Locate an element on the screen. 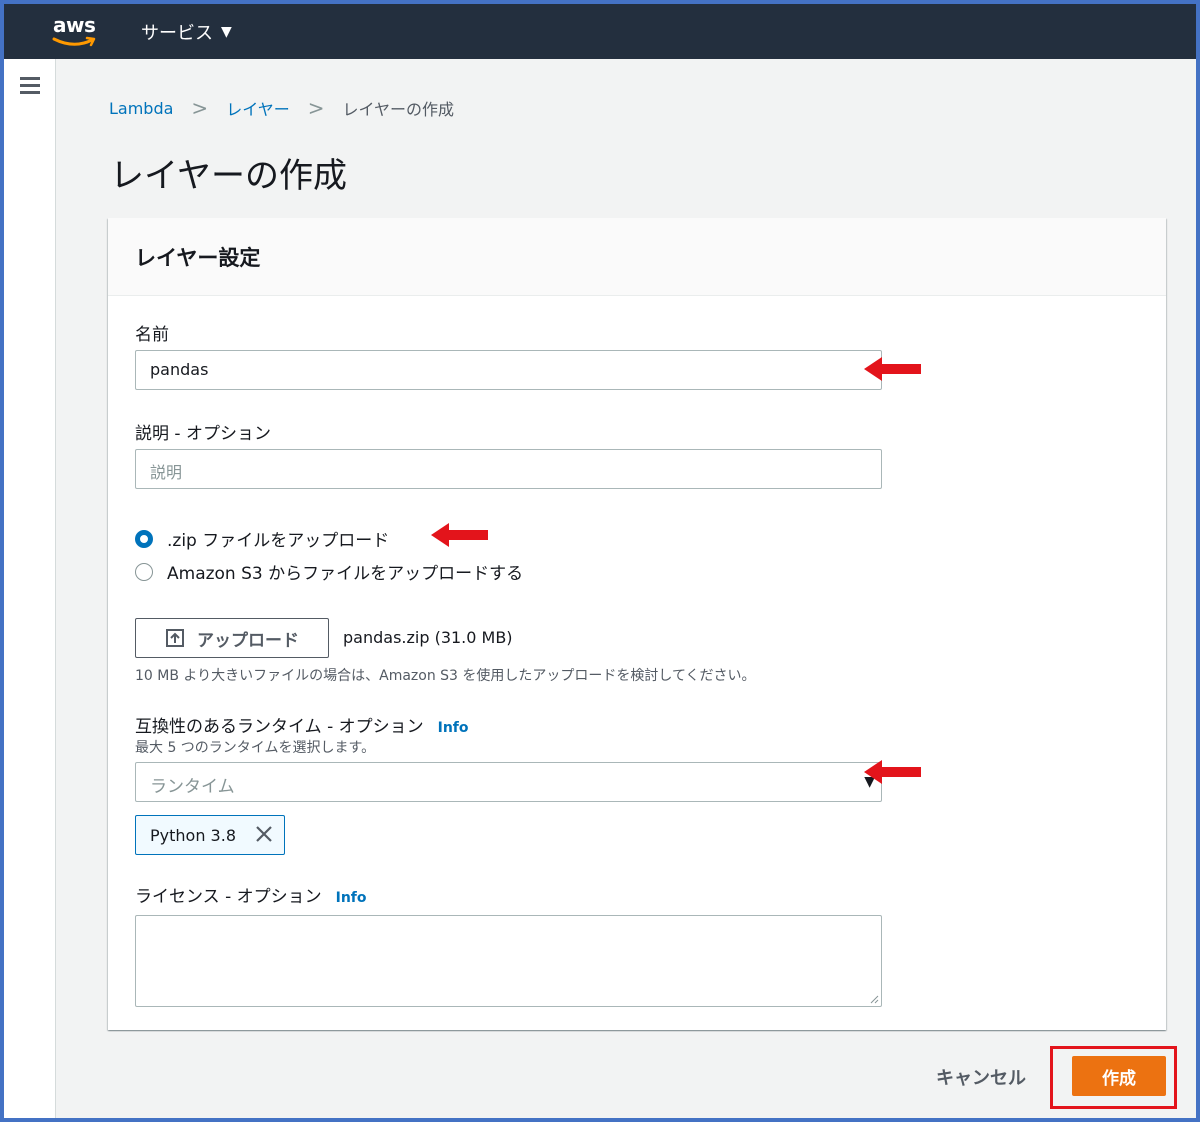  services-label: サービス is located at coordinates (177, 33).